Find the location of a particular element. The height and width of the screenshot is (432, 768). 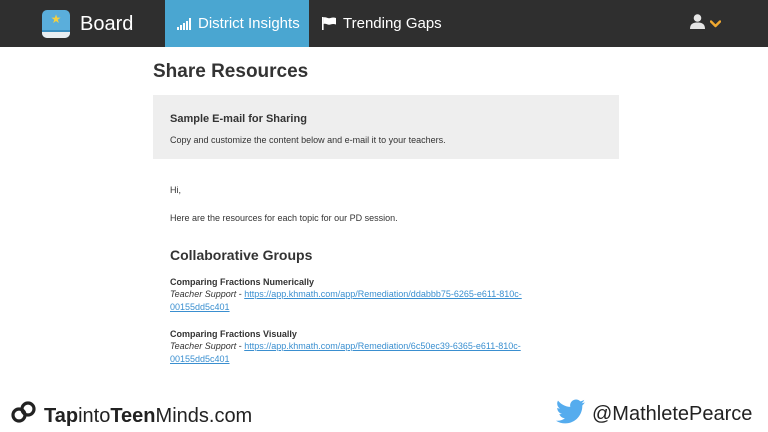

bar-chart-icon is located at coordinates (184, 23).